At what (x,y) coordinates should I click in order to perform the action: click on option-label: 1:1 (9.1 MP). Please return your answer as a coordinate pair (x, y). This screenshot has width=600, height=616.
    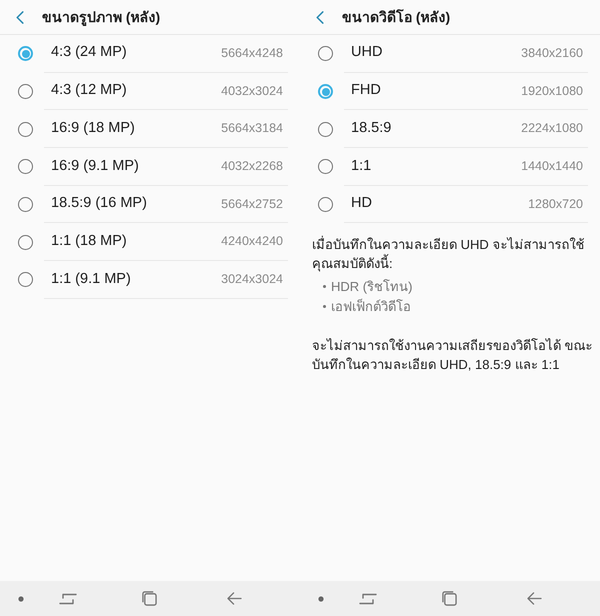
    Looking at the image, I should click on (91, 279).